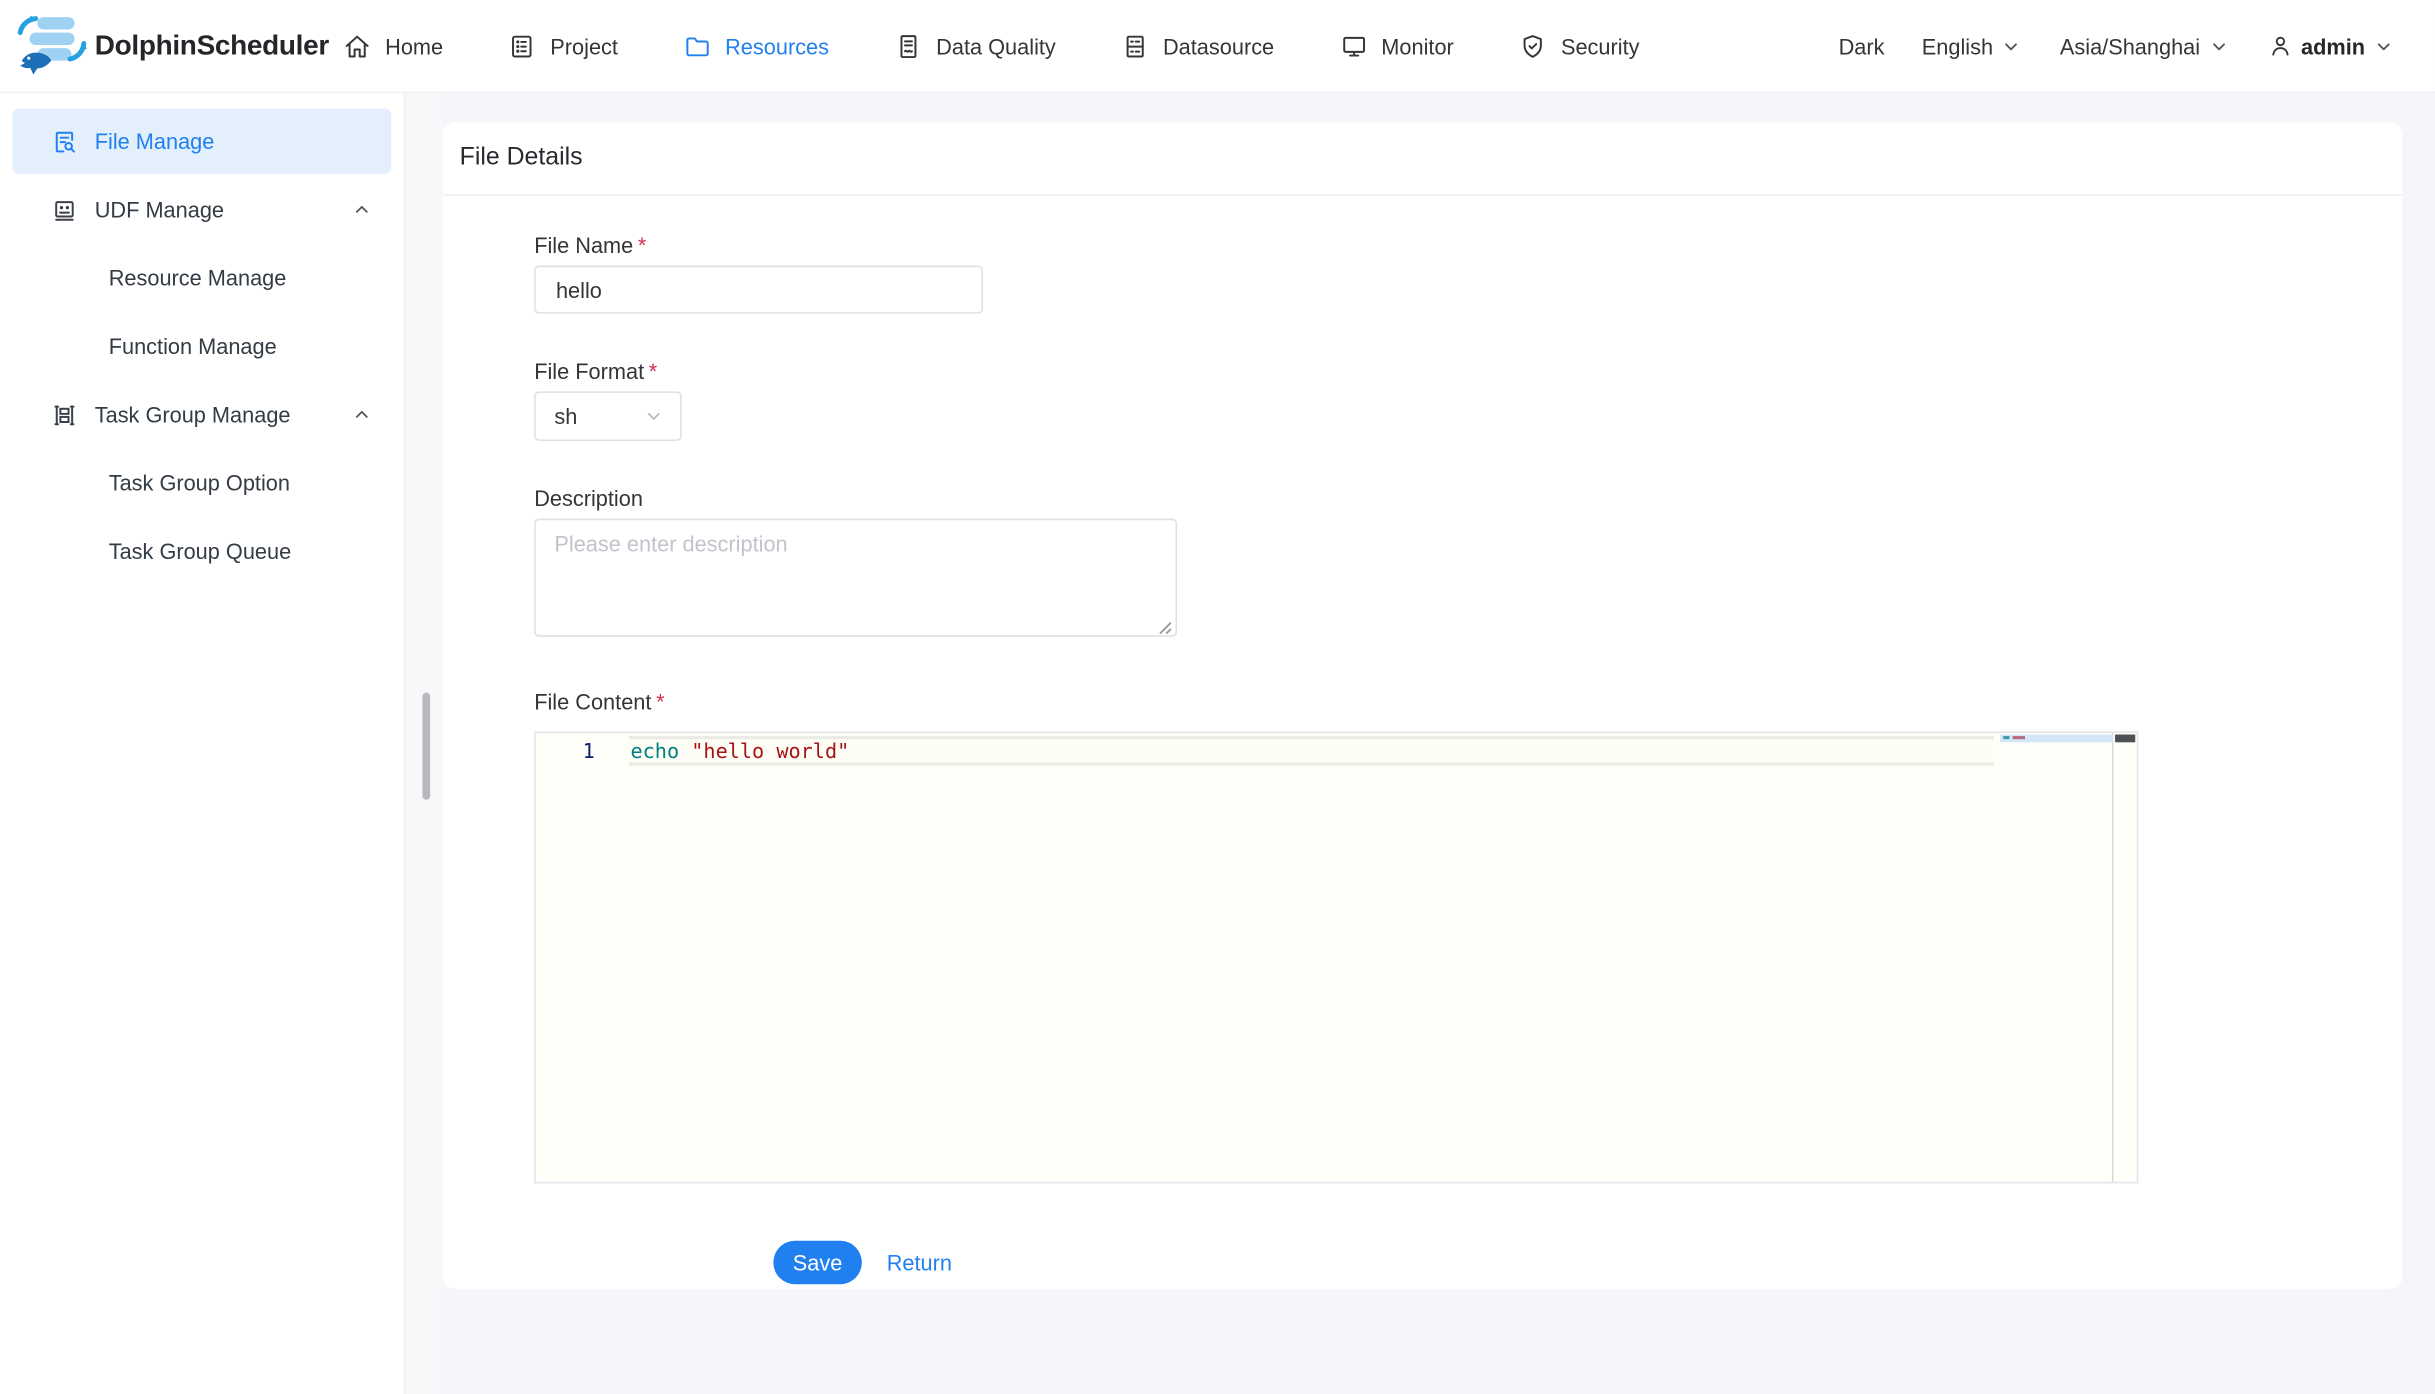  Describe the element at coordinates (996, 46) in the screenshot. I see `nav-label: Data Quality` at that location.